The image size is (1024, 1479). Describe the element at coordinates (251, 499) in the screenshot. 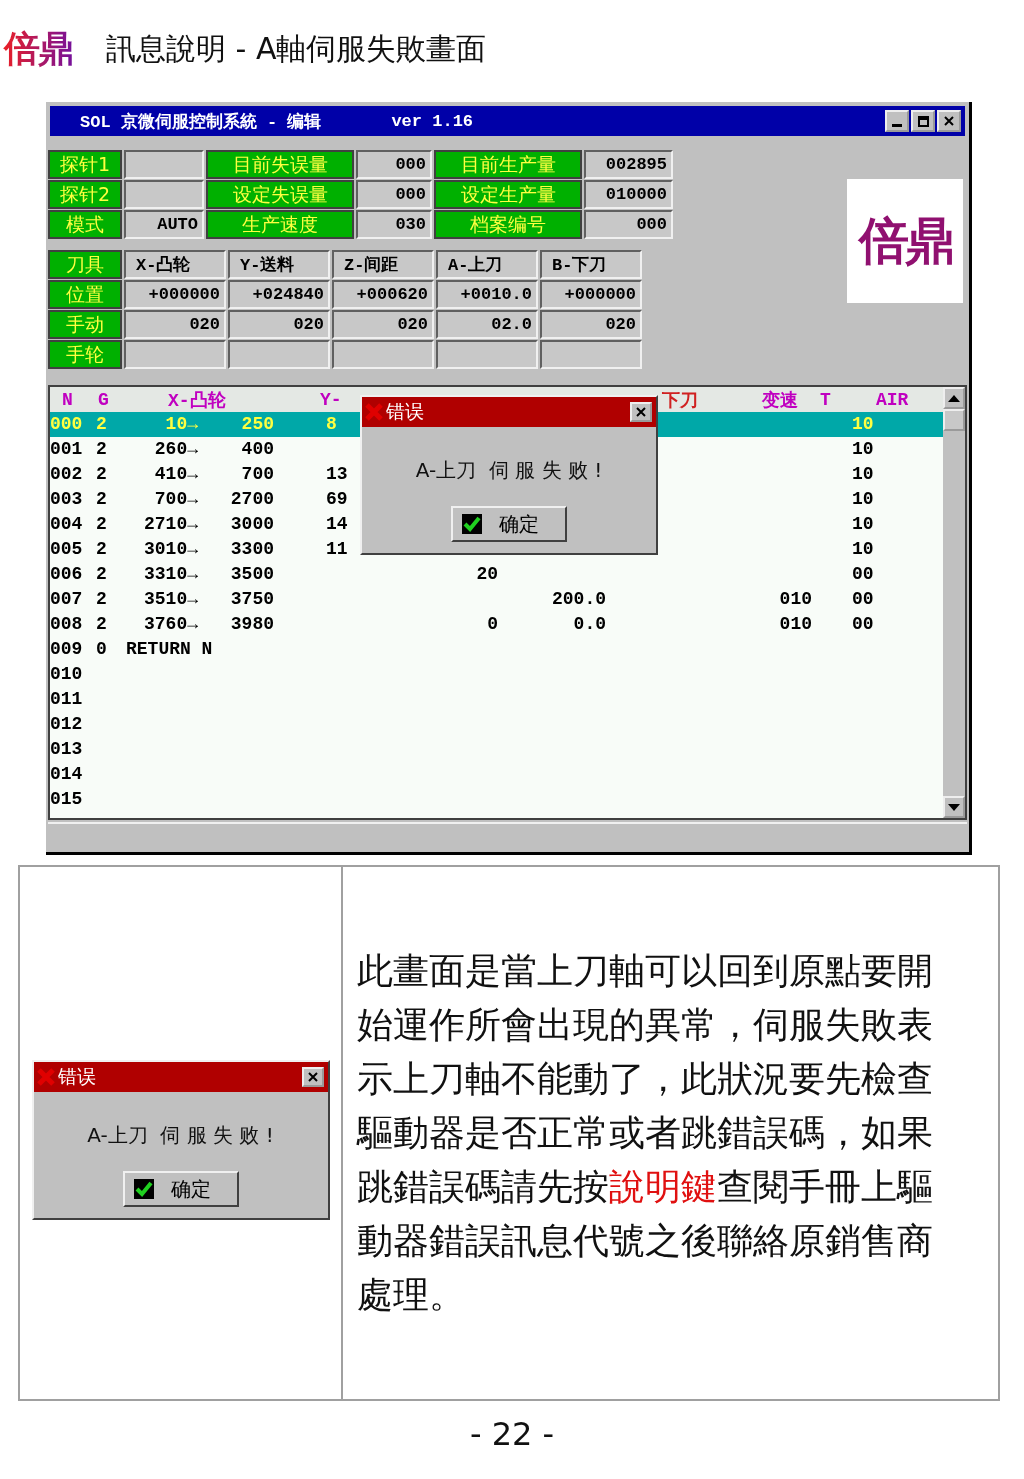

I see `table-cell-text: 2700` at that location.